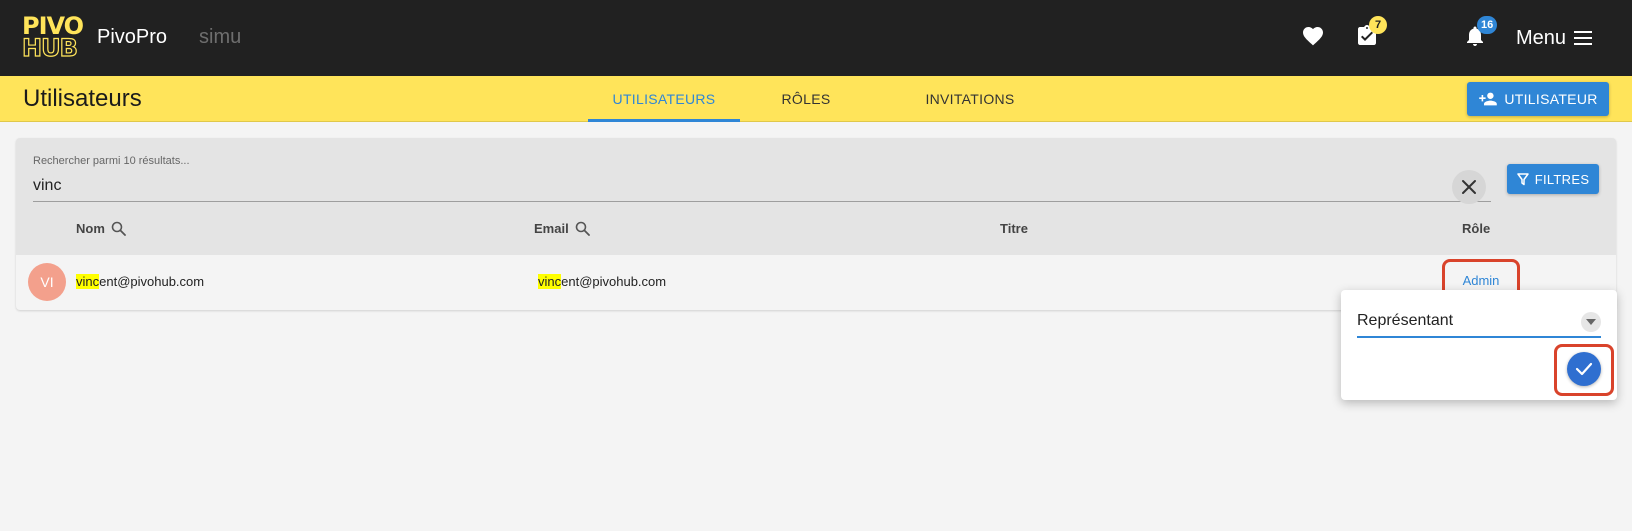 This screenshot has height=531, width=1632. I want to click on tasks-button: 7, so click(1371, 34).